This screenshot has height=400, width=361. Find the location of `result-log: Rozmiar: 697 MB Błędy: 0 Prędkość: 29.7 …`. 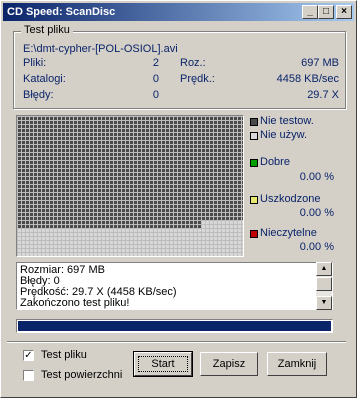

result-log: Rozmiar: 697 MB Błędy: 0 Prędkość: 29.7 … is located at coordinates (174, 286).